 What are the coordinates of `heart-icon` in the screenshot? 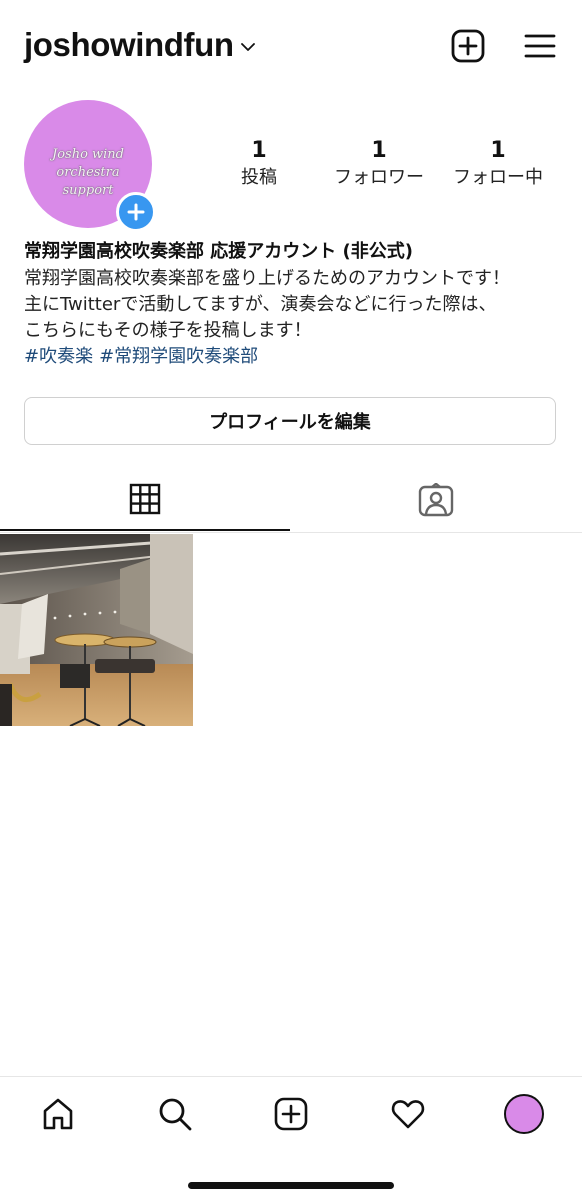 It's located at (408, 1114).